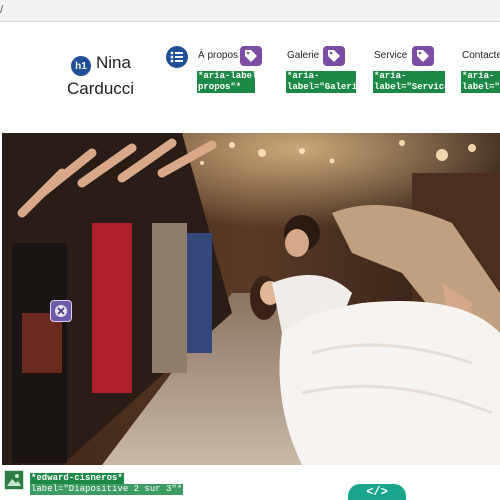 This screenshot has height=500, width=500. I want to click on brand-name-first: Nina, so click(113, 63).